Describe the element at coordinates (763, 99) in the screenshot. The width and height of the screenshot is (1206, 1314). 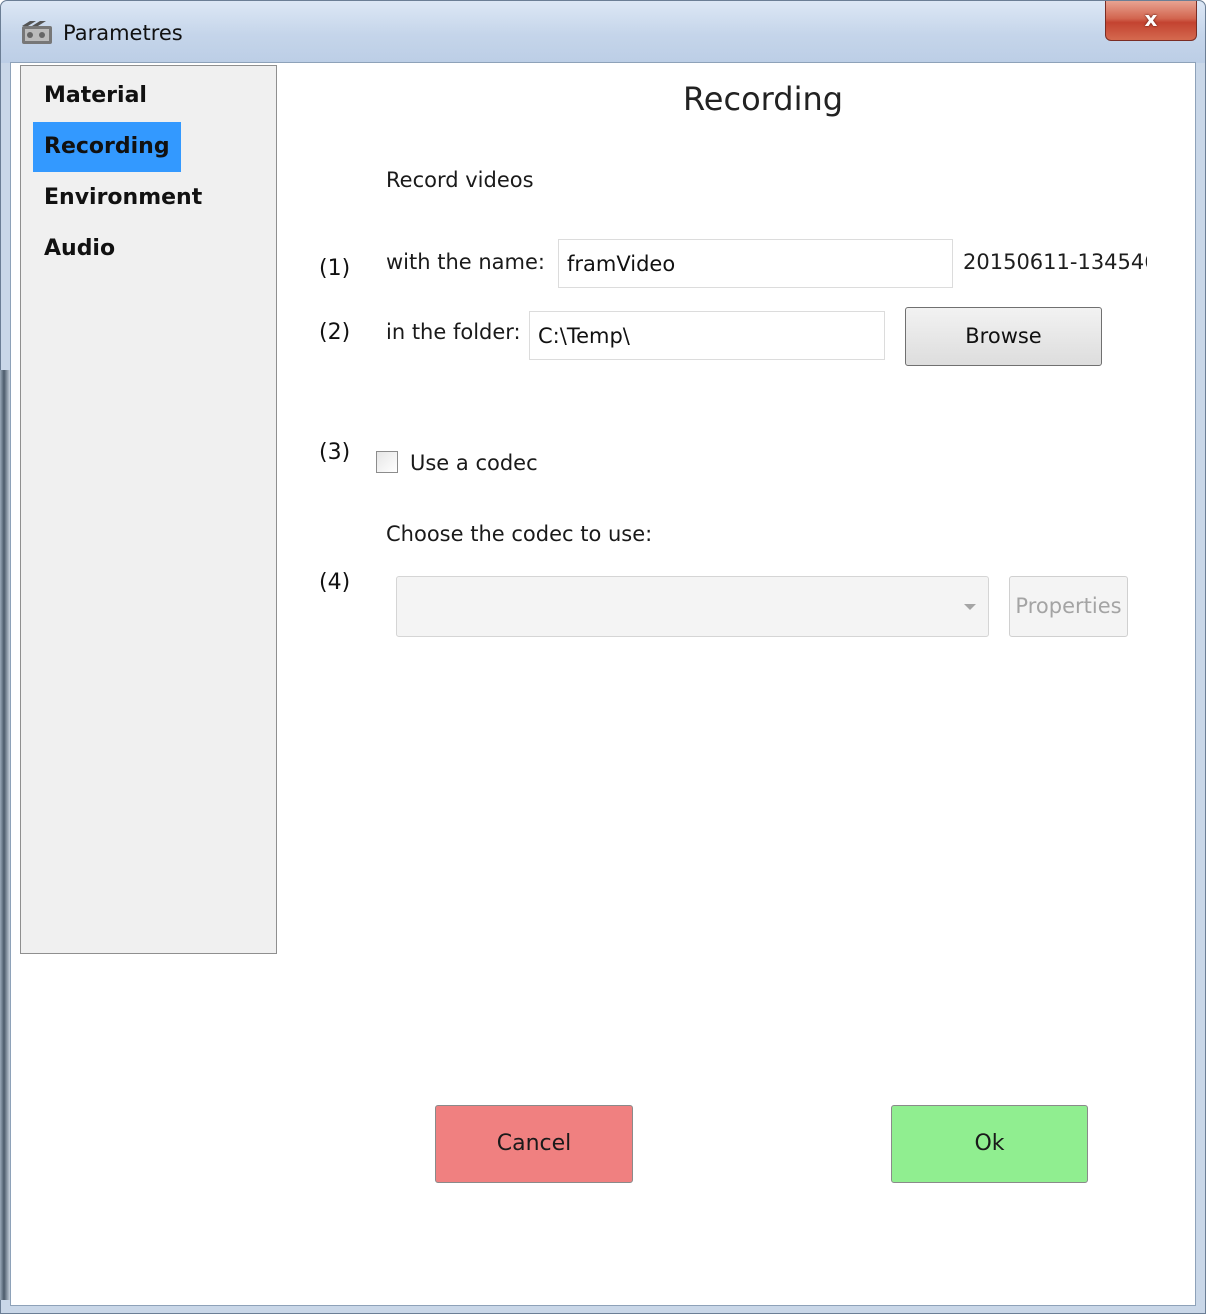
I see `page-title: Recording` at that location.